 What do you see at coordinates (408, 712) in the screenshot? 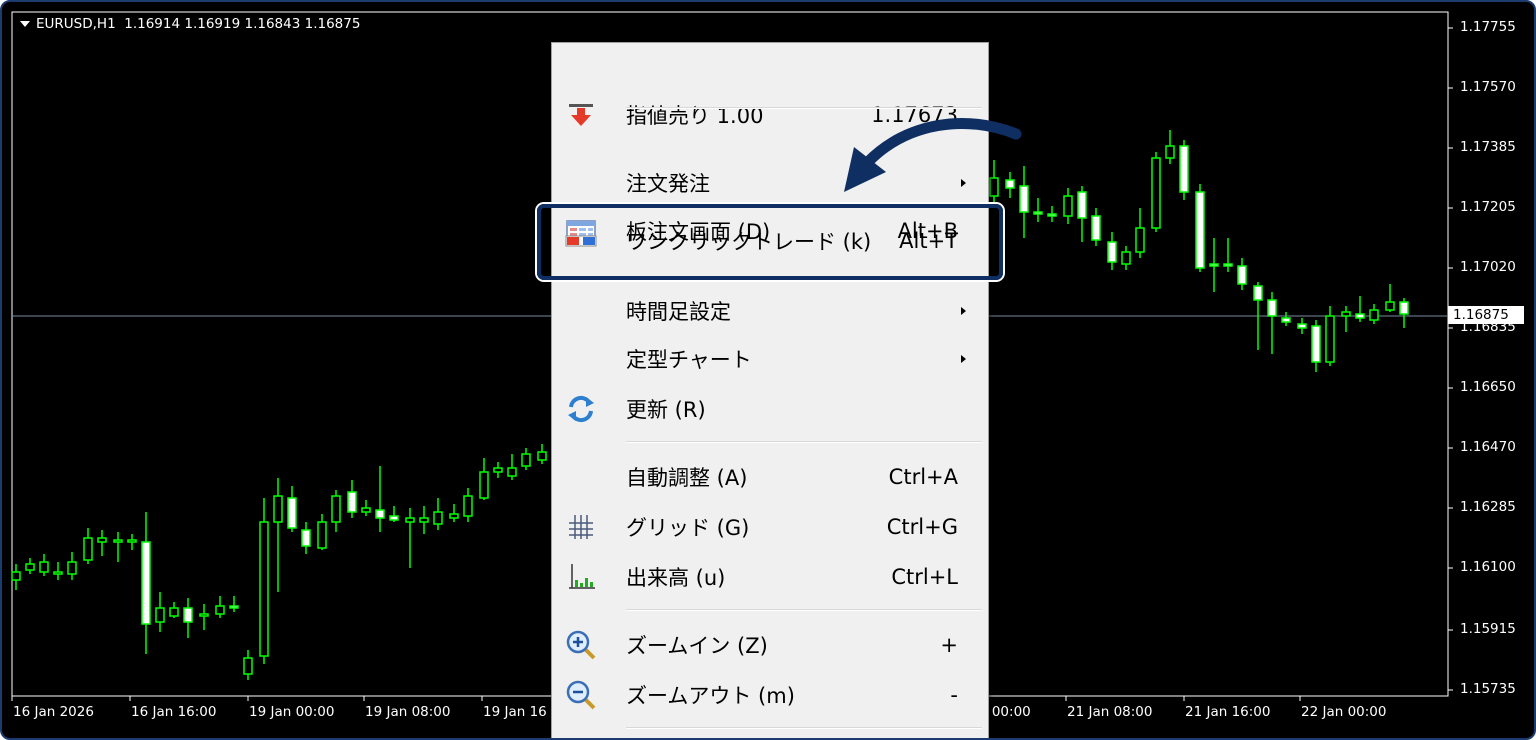
I see `time-axis-label: 19 Jan 08:00` at bounding box center [408, 712].